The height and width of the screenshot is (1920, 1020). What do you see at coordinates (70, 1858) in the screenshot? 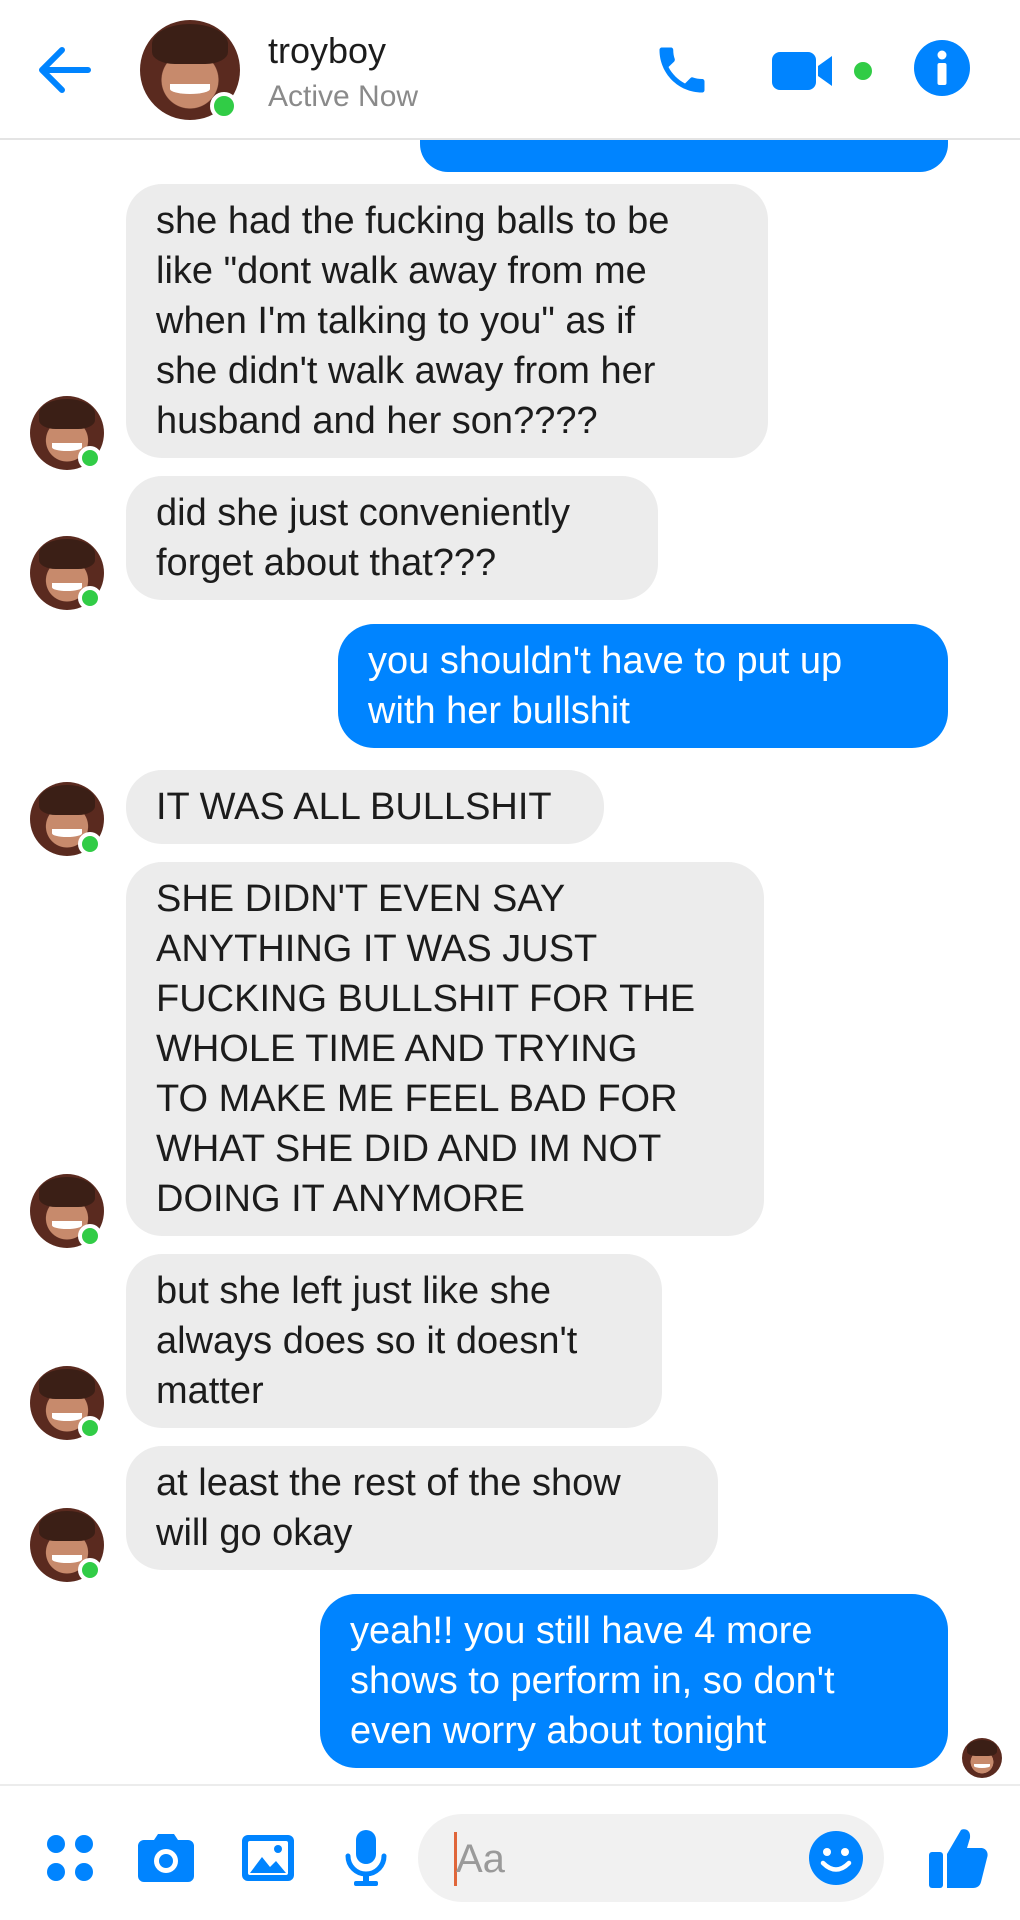
I see `apps-grid-icon` at bounding box center [70, 1858].